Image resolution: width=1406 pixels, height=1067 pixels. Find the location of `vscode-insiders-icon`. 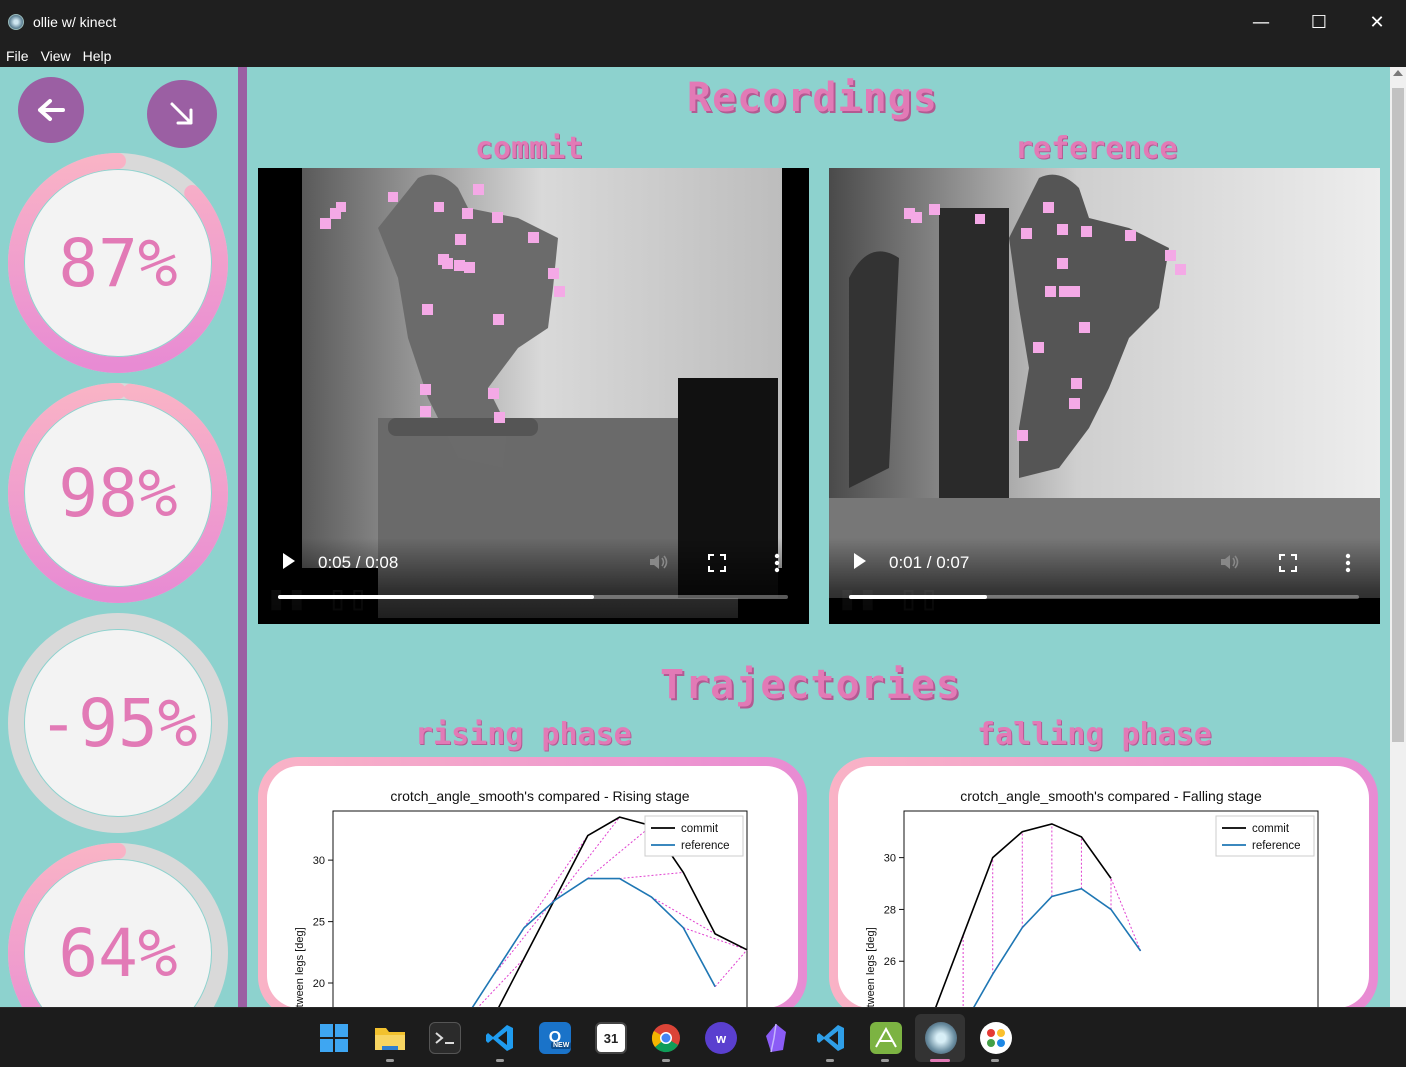

vscode-insiders-icon is located at coordinates (500, 1038).